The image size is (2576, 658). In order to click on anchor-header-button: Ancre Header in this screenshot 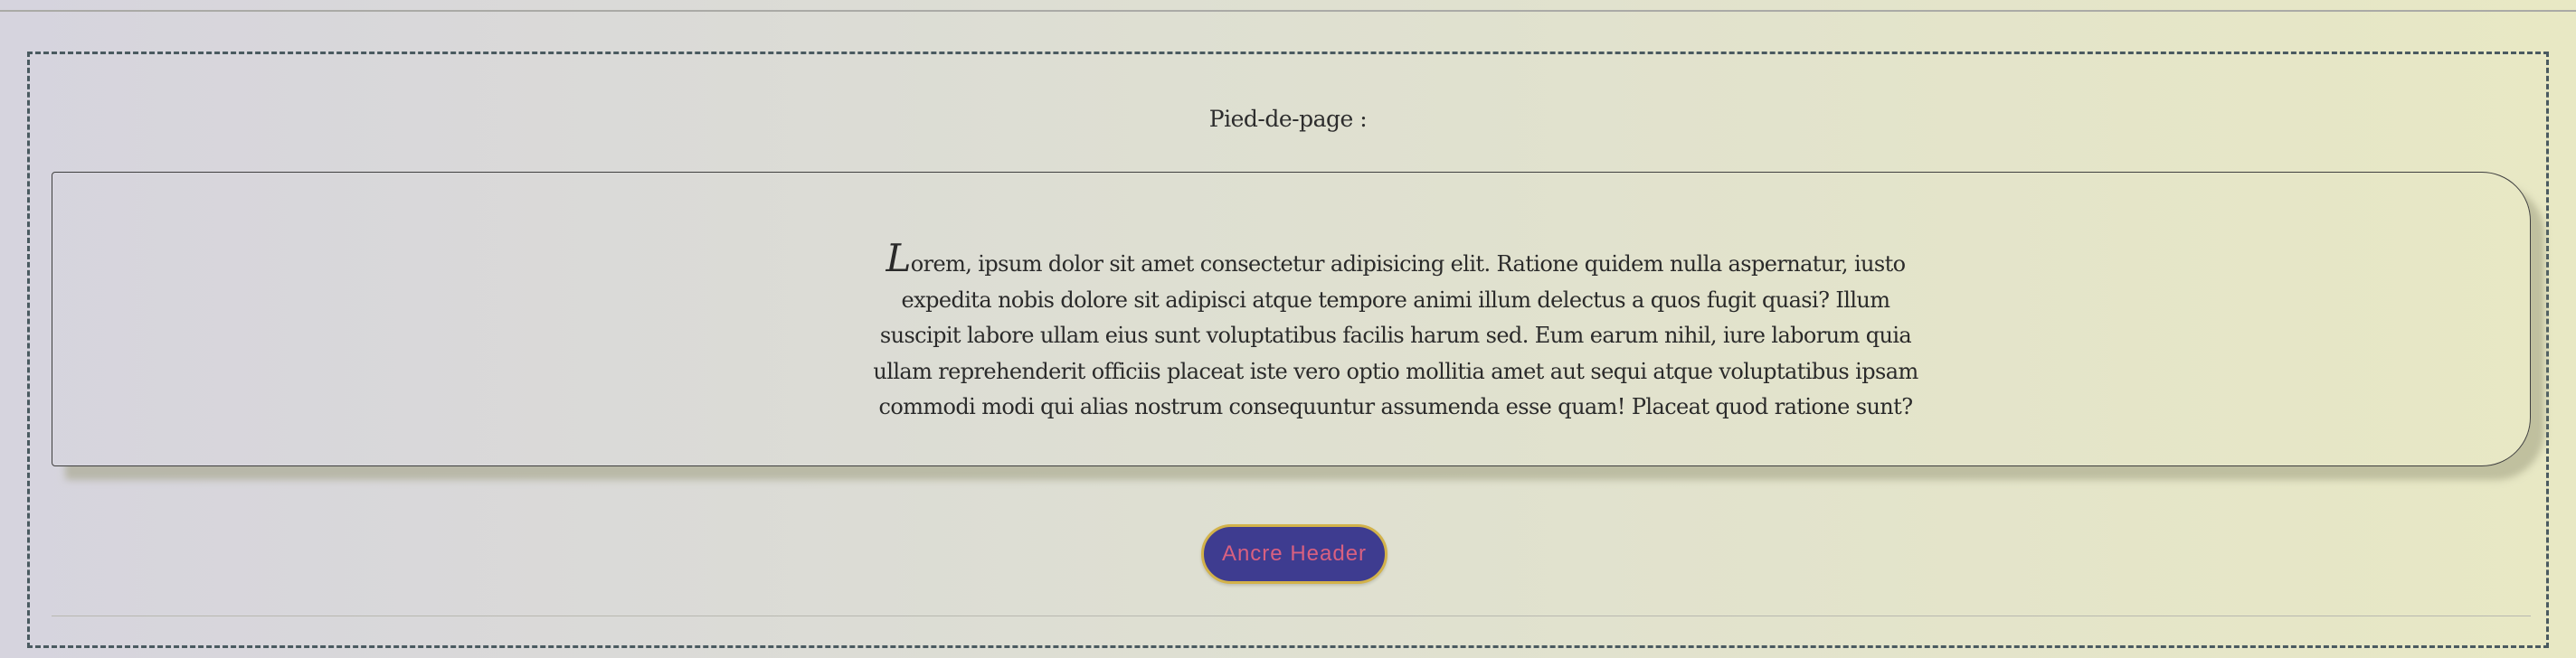, I will do `click(1294, 554)`.